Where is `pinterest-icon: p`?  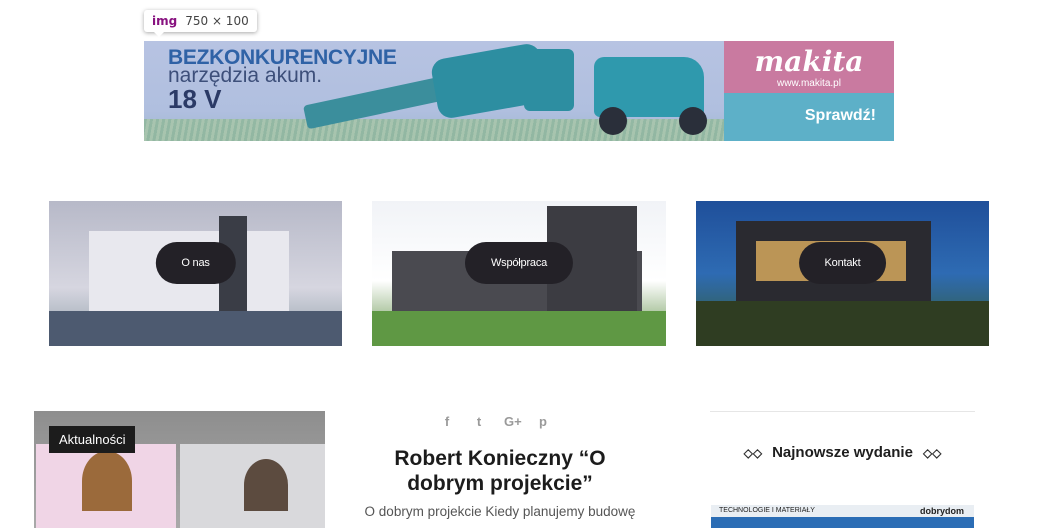
pinterest-icon: p is located at coordinates (543, 421).